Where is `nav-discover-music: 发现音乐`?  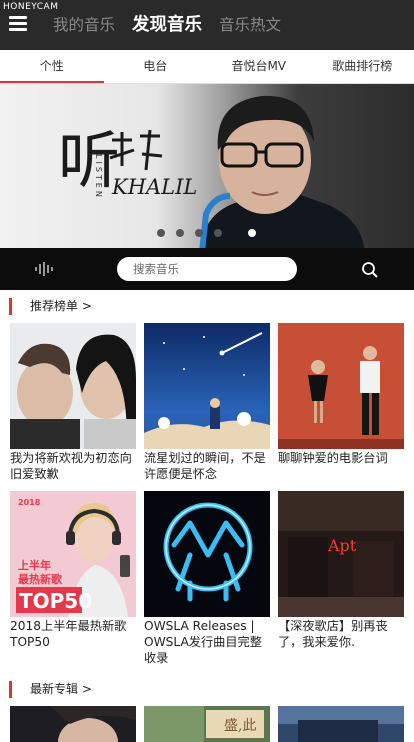 nav-discover-music: 发现音乐 is located at coordinates (167, 25).